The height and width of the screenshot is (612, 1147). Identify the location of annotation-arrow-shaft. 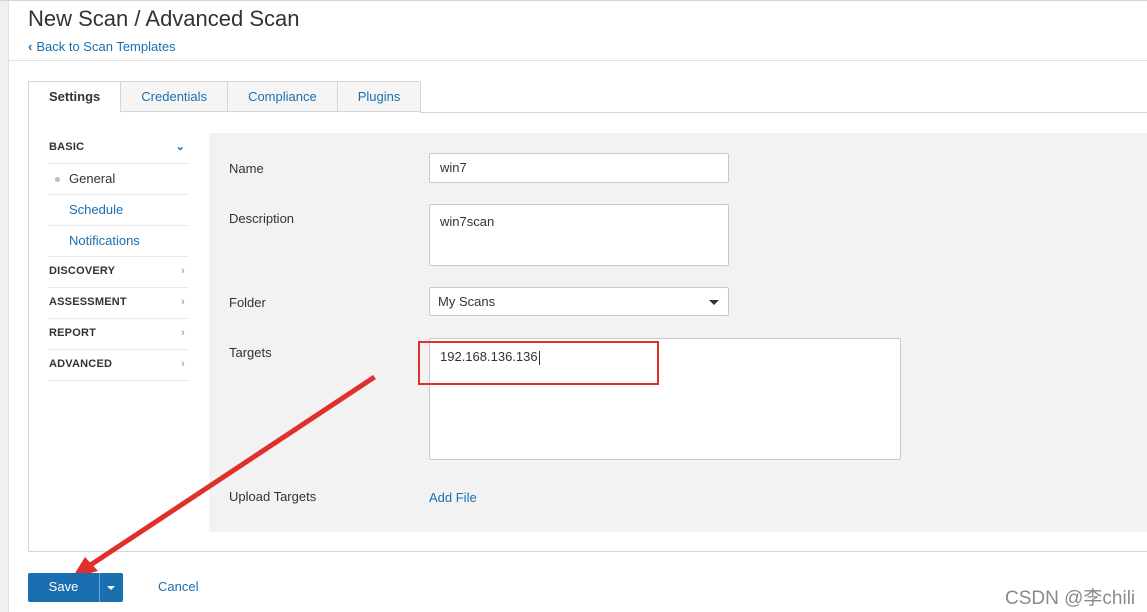
(232, 471).